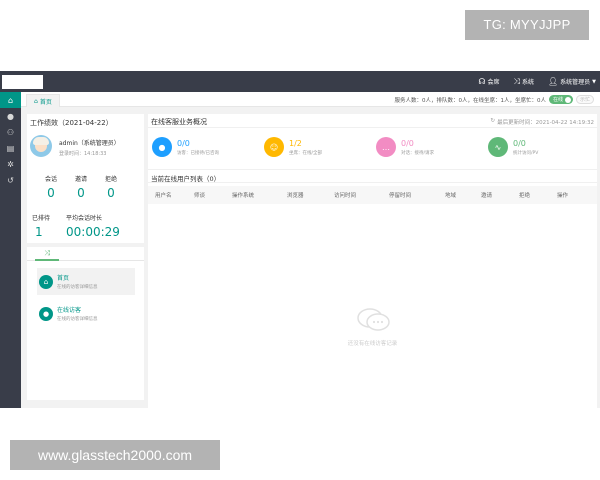  What do you see at coordinates (372, 121) in the screenshot?
I see `overview-header: 在线客服业务概况 ↻ 最后更新时间：2021-04-22 14:19:32` at bounding box center [372, 121].